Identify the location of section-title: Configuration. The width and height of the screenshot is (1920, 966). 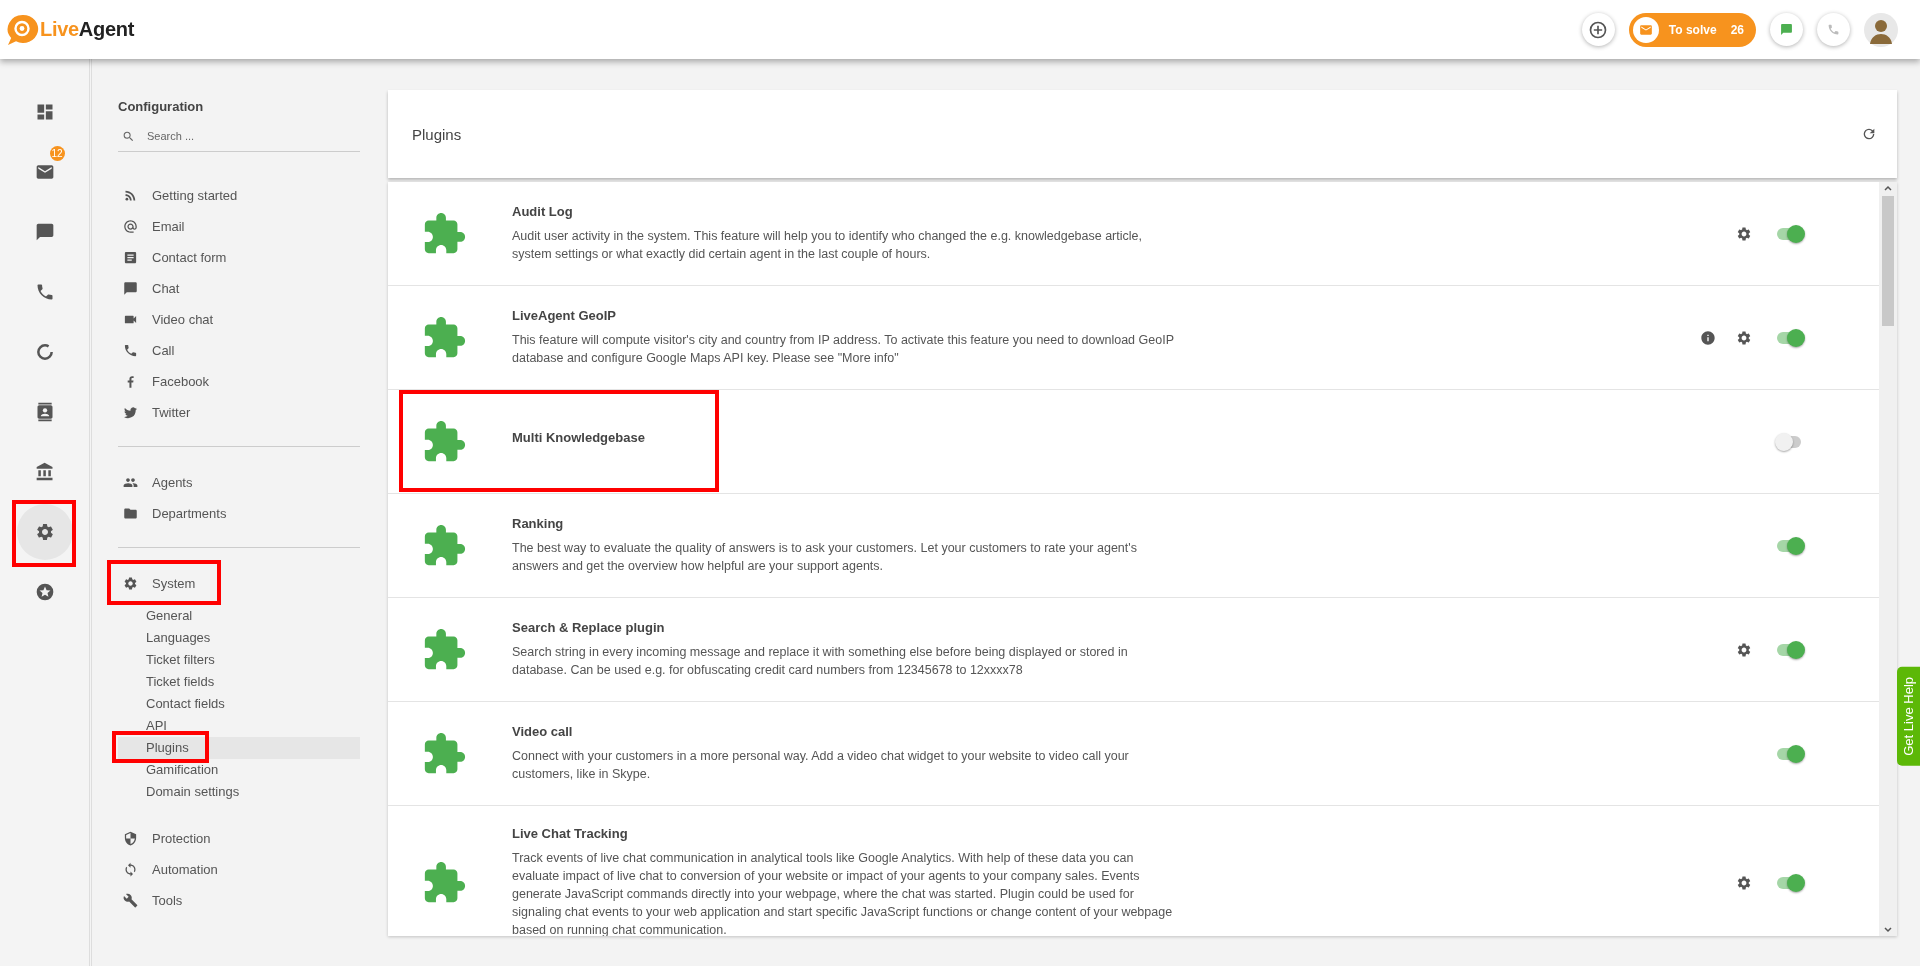
(161, 107).